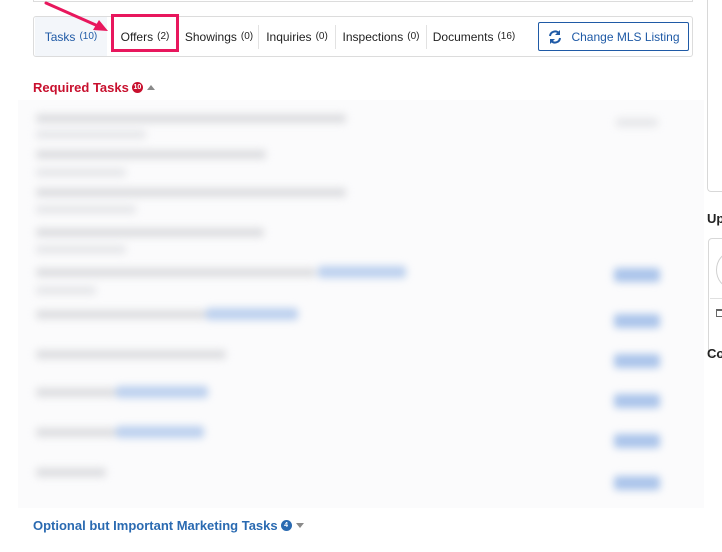 The image size is (722, 552). I want to click on top-panel-edge, so click(363, 1).